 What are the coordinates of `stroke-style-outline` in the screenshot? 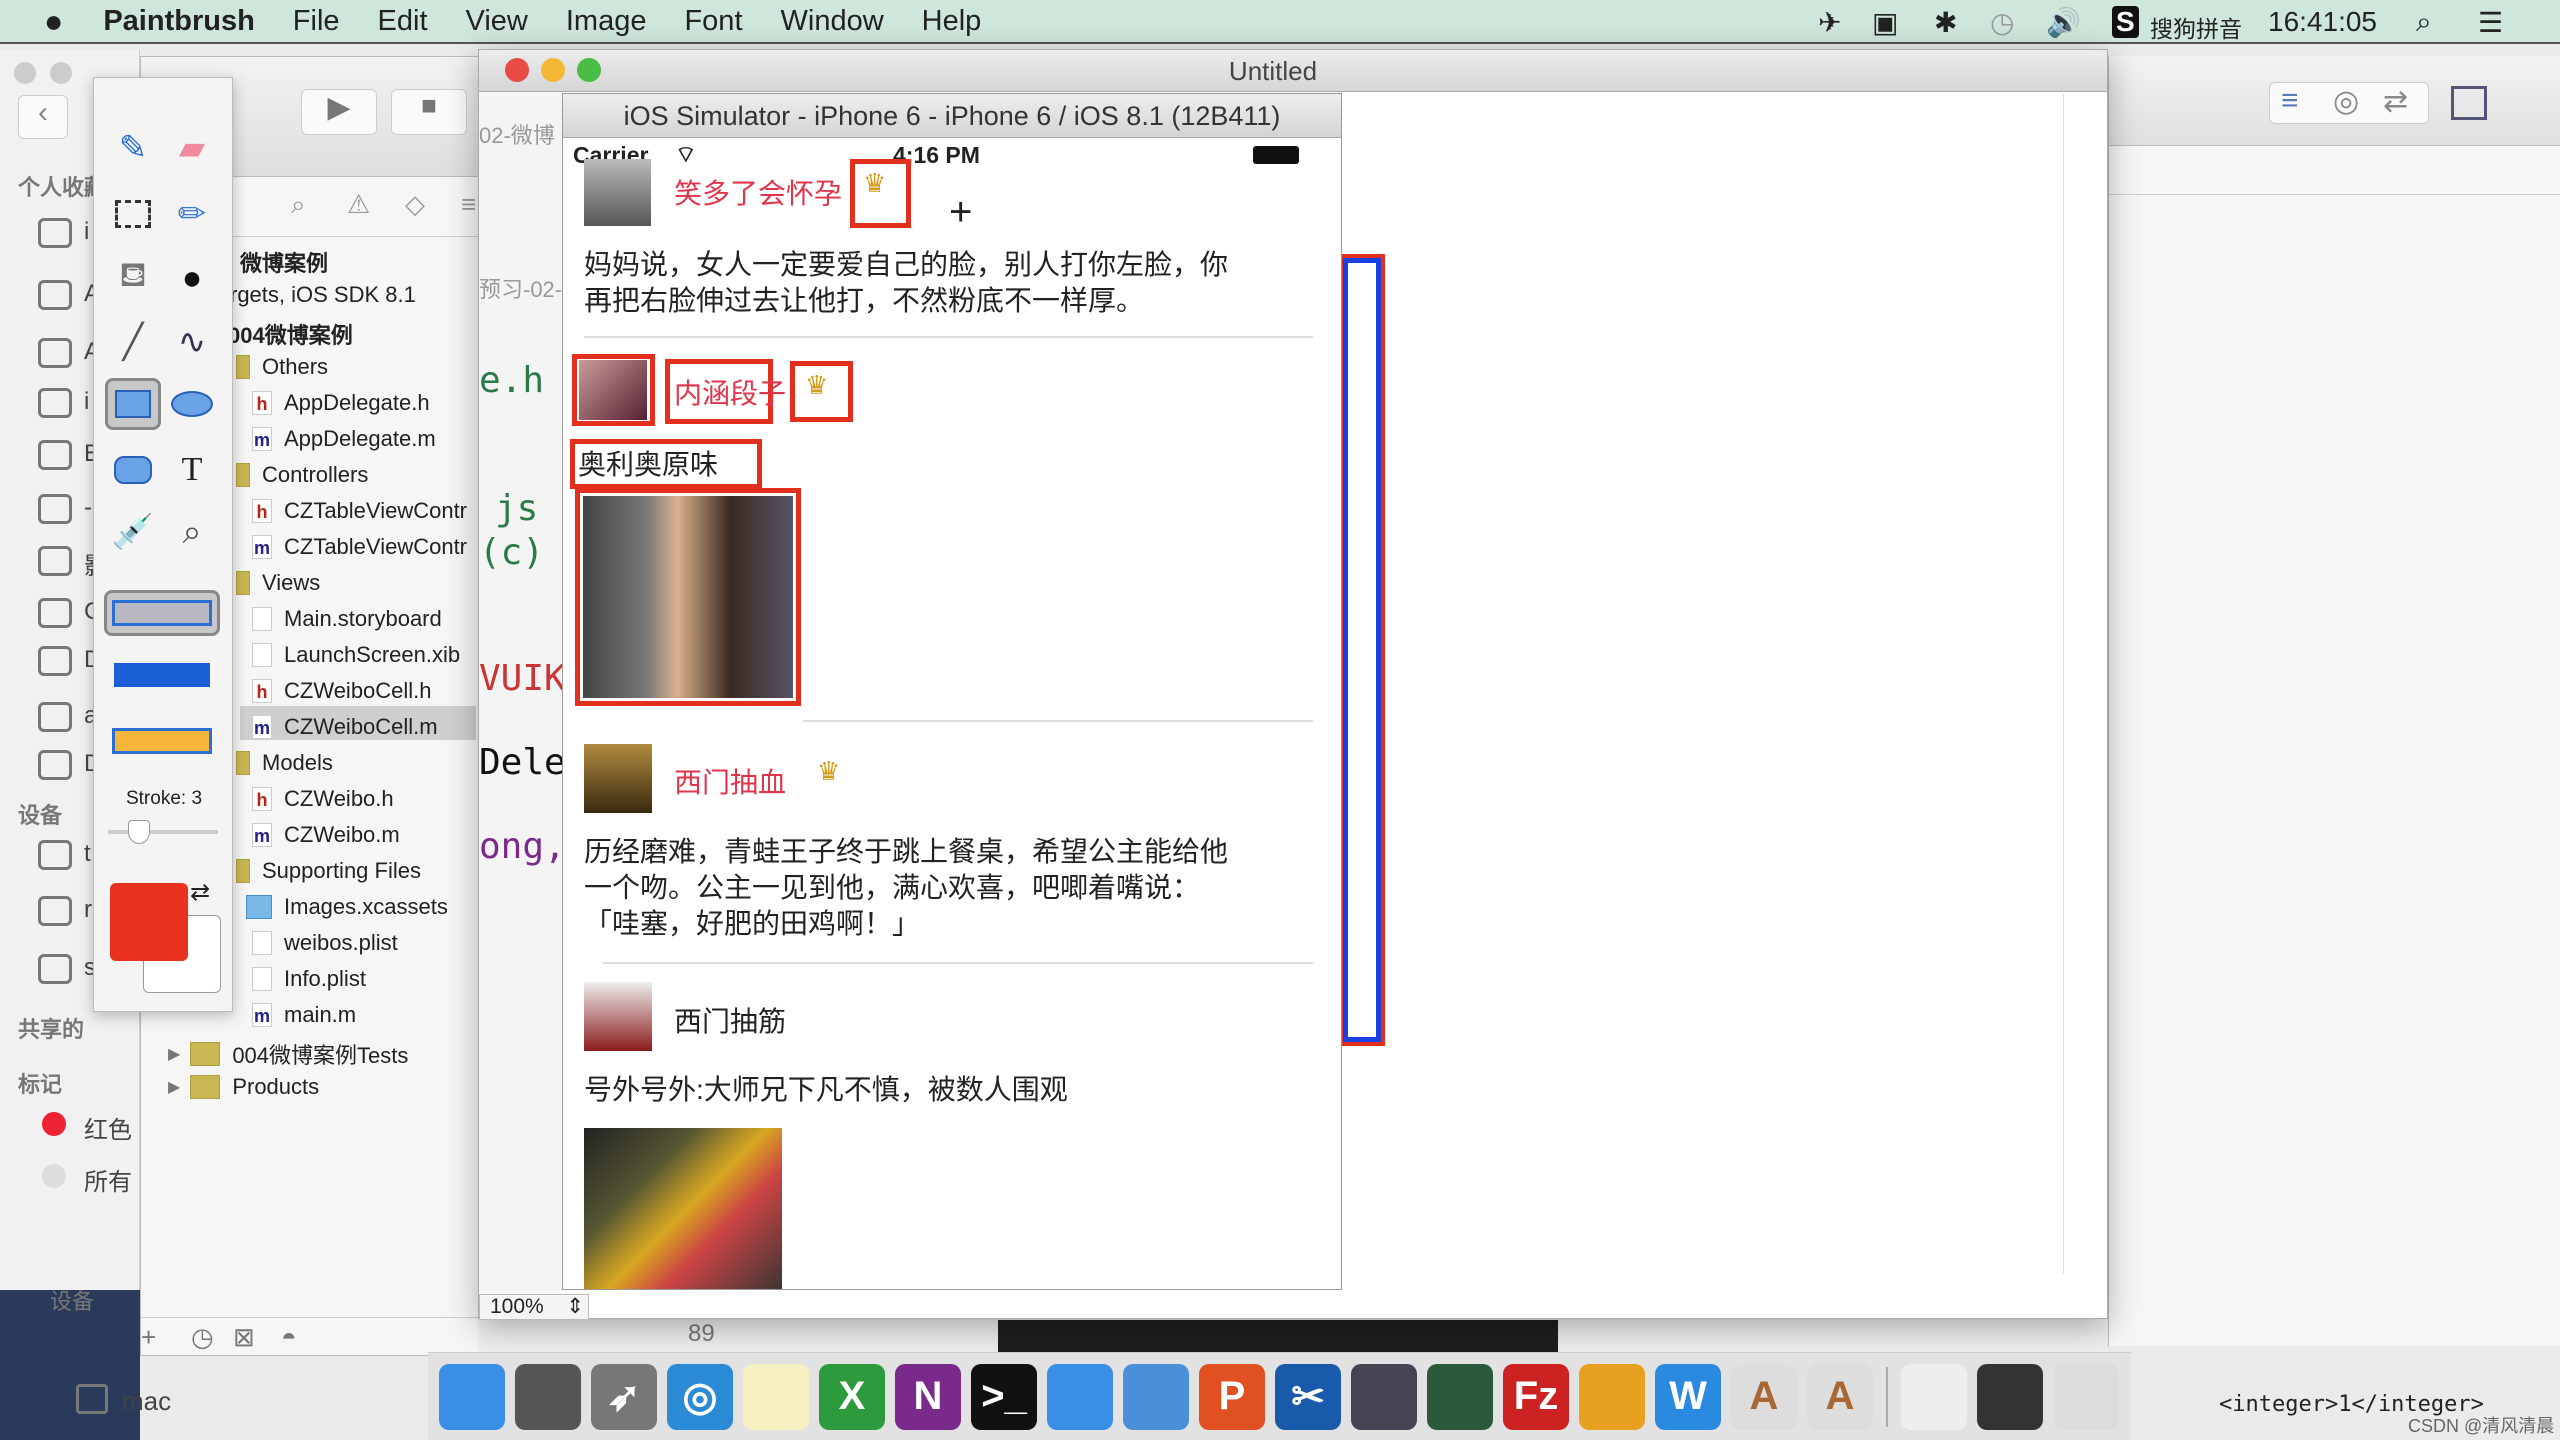 It's located at (162, 613).